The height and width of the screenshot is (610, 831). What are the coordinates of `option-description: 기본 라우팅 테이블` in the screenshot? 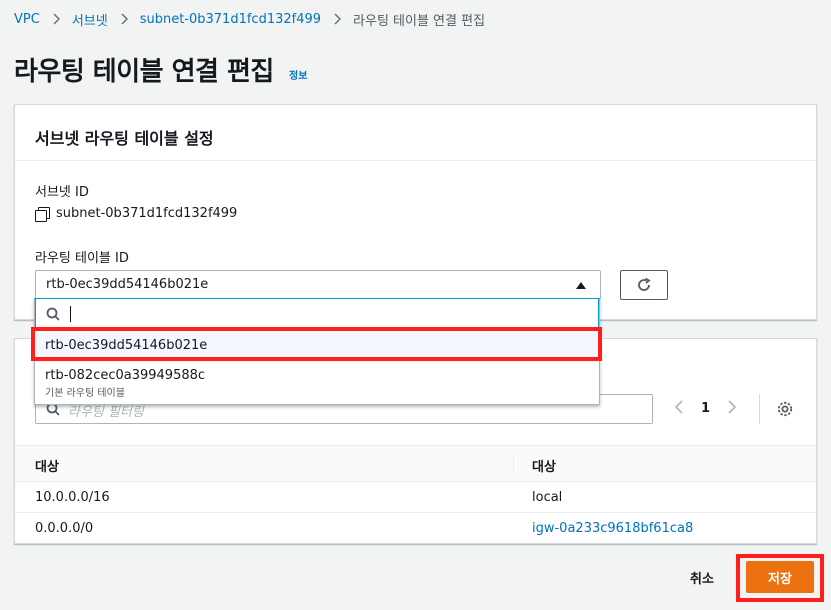 It's located at (85, 393).